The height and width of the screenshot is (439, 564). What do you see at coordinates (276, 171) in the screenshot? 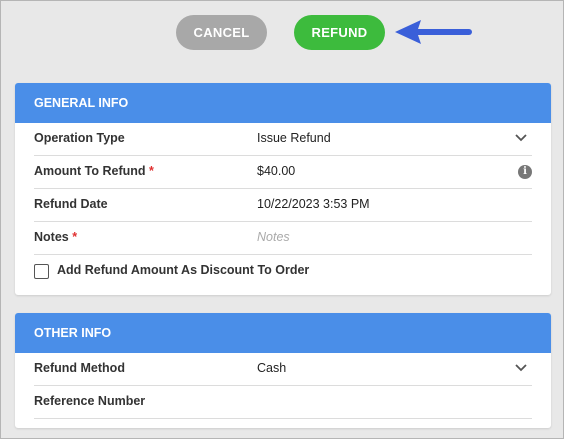
I see `amount-to-refund-field: $40.00` at bounding box center [276, 171].